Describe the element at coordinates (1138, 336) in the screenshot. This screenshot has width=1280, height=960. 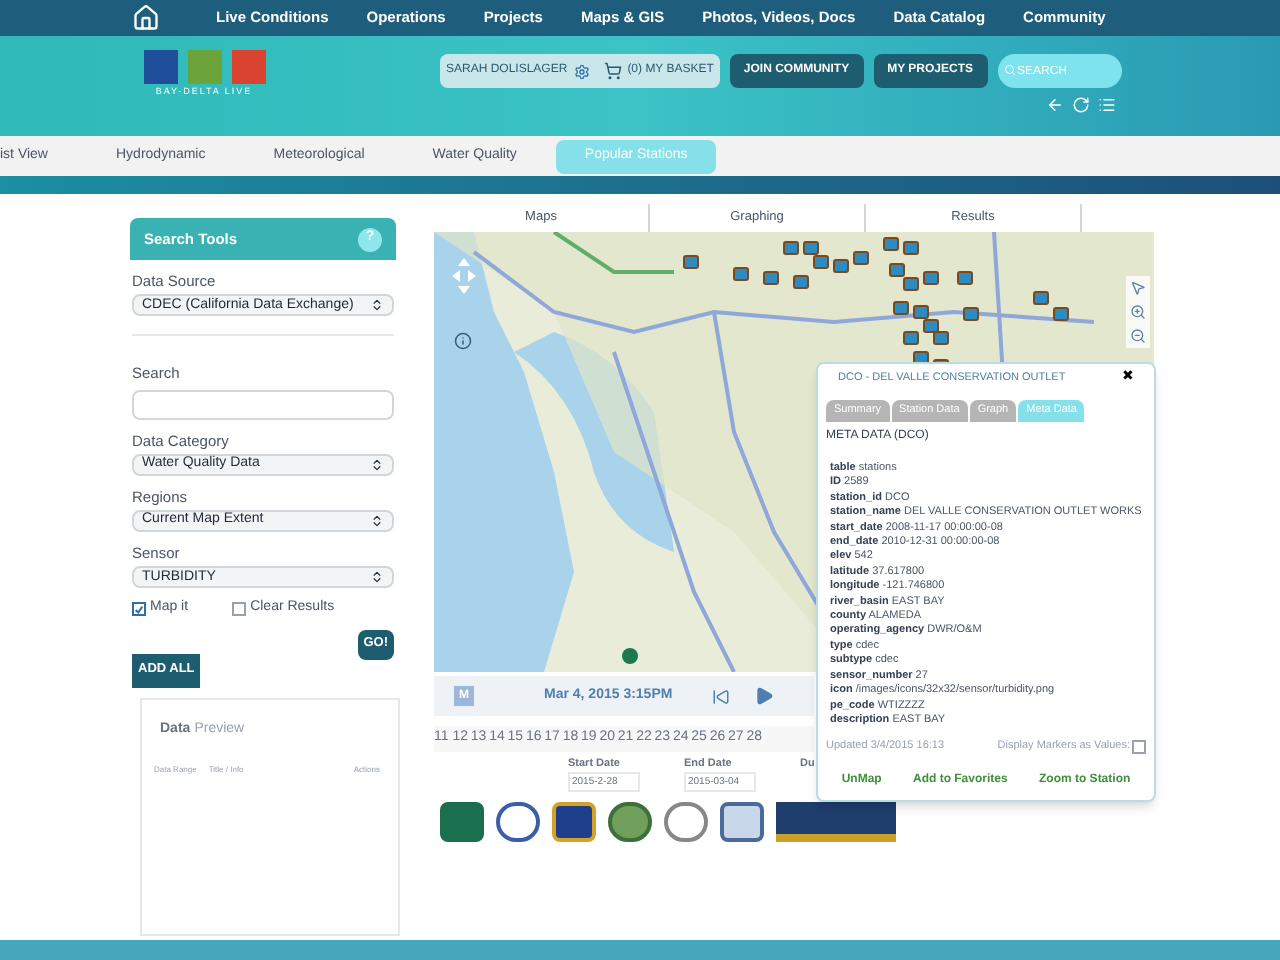
I see `zoom-out-icon` at that location.